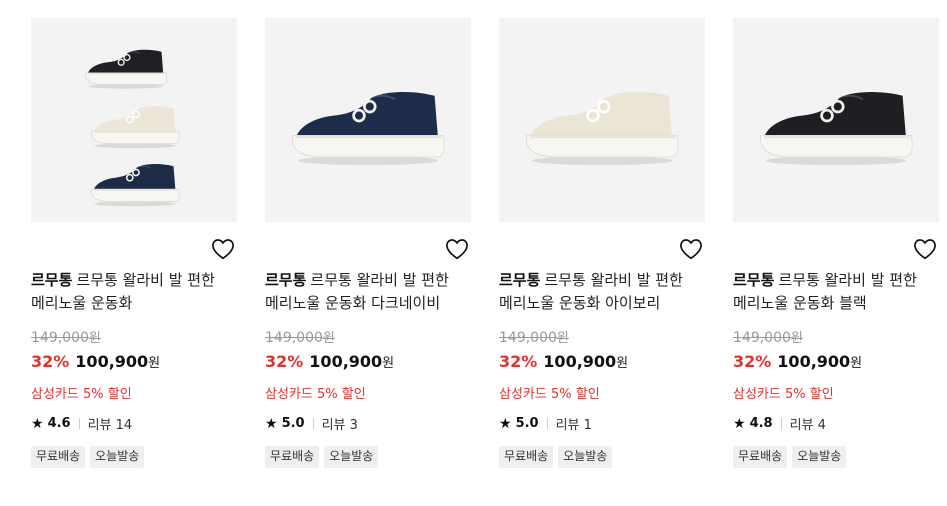 This screenshot has height=506, width=947. I want to click on review-count: 리뷰 14, so click(110, 423).